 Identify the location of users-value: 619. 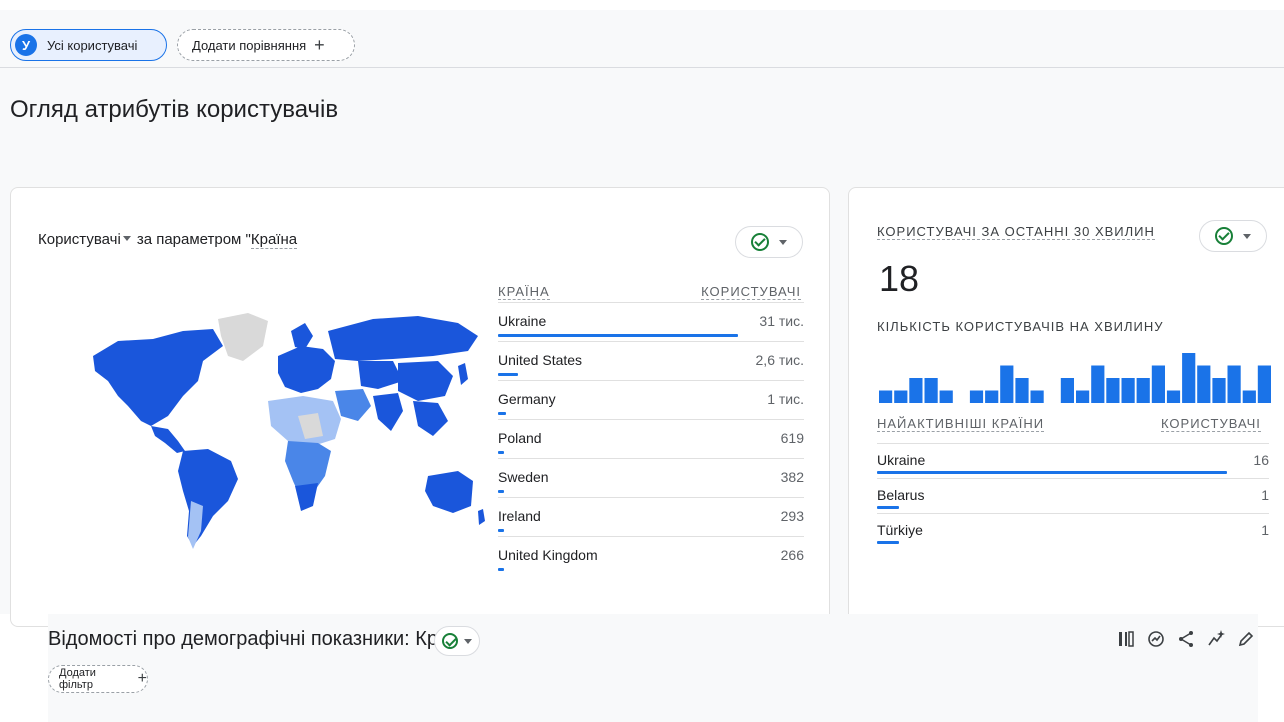
(792, 438).